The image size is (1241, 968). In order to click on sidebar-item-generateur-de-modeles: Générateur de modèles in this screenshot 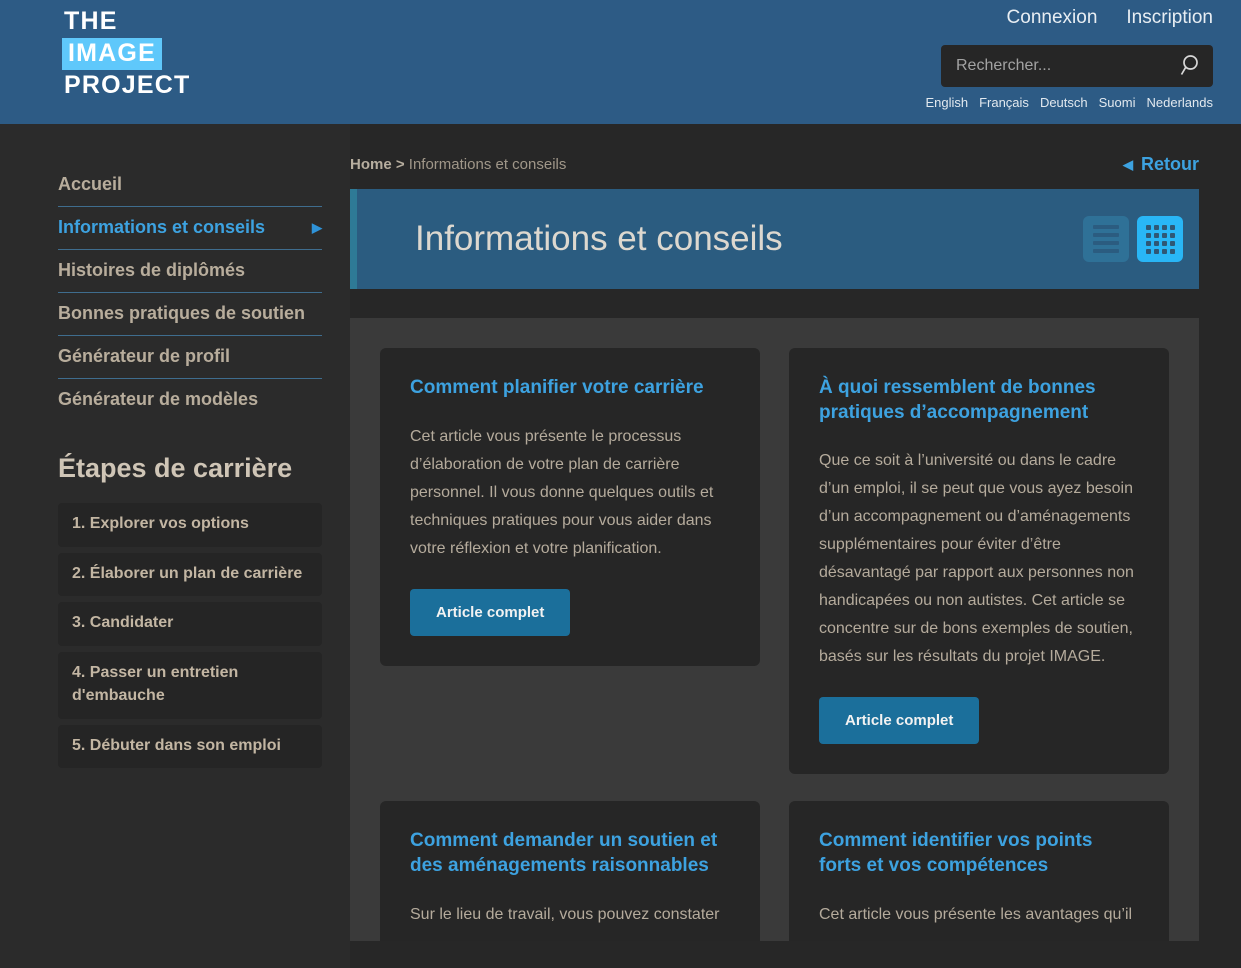, I will do `click(190, 400)`.